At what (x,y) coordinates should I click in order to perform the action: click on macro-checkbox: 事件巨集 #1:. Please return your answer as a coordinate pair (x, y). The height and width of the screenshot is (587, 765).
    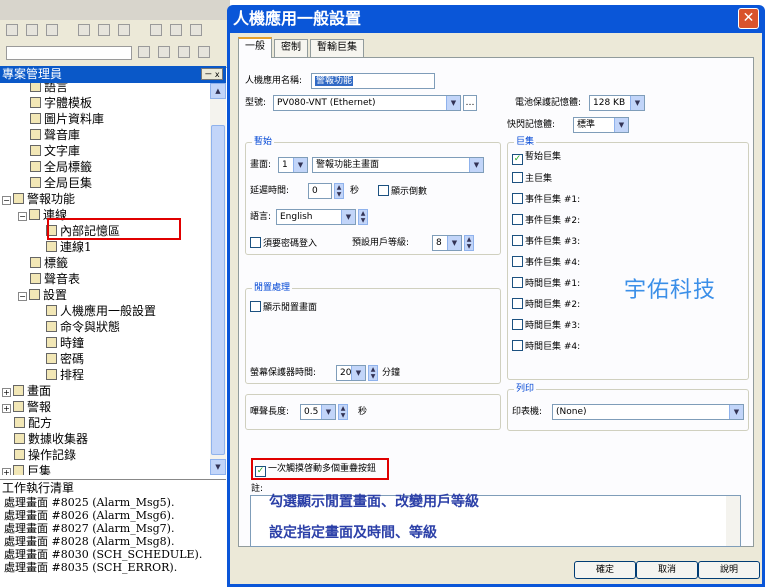
    Looking at the image, I should click on (546, 200).